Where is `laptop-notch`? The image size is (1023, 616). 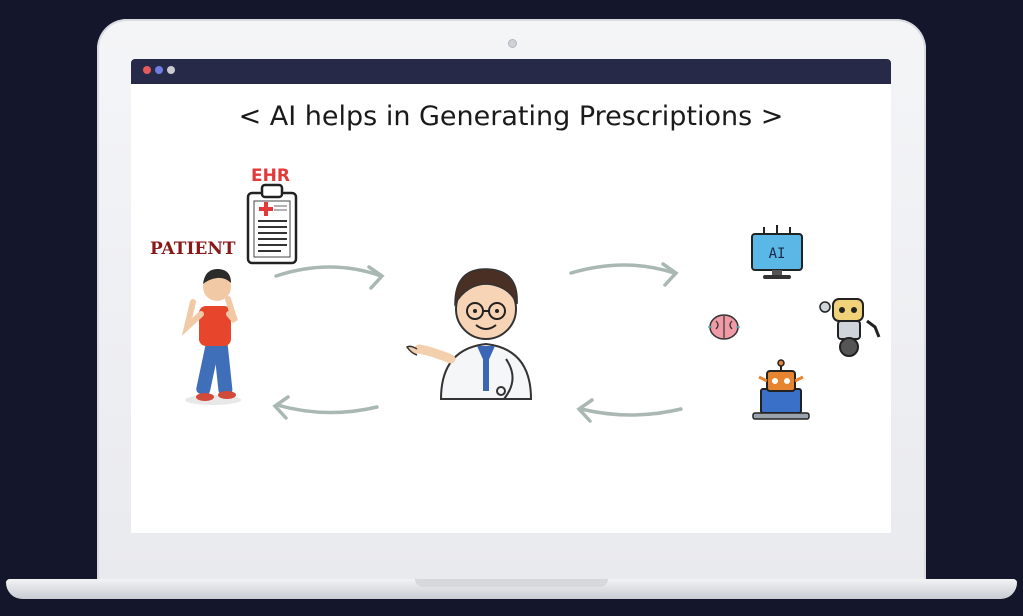 laptop-notch is located at coordinates (511, 583).